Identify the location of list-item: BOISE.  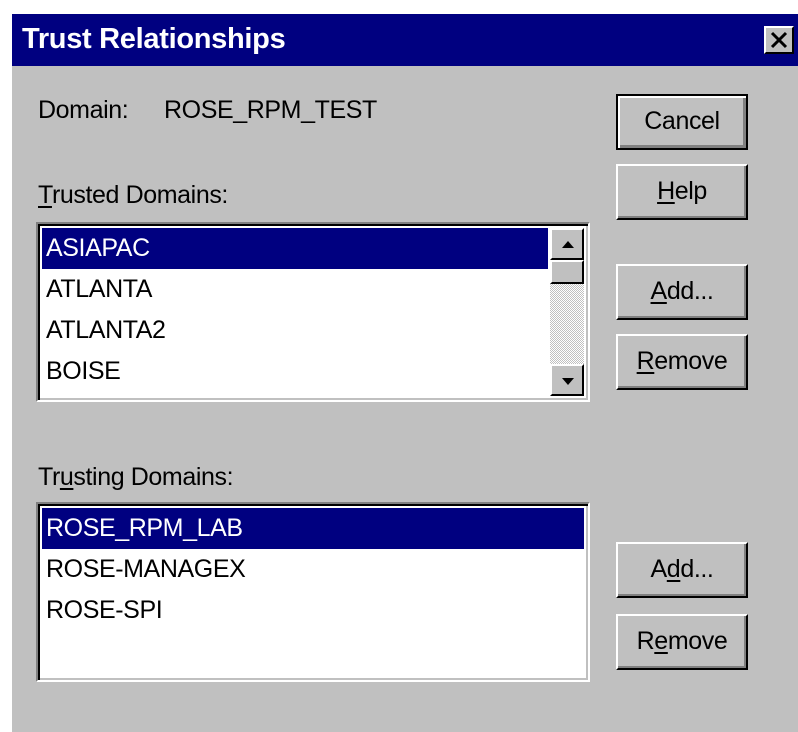
(295, 371).